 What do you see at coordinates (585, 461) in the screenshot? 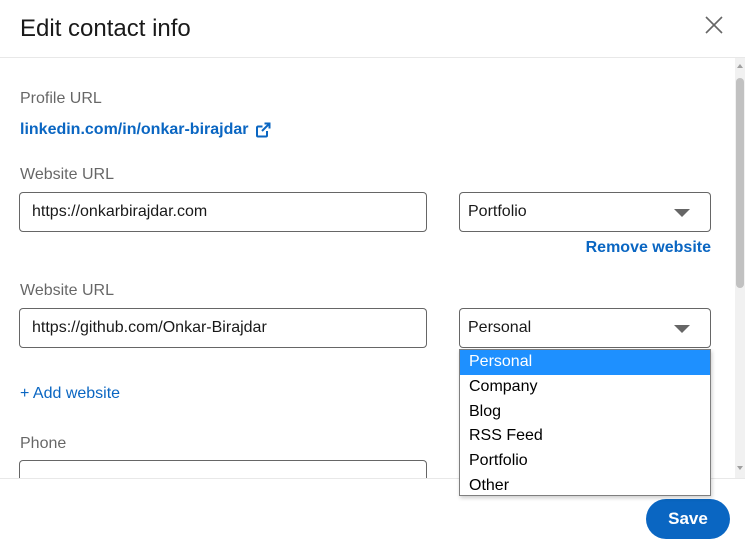
I see `dropdown-option-portfolio: Portfolio` at bounding box center [585, 461].